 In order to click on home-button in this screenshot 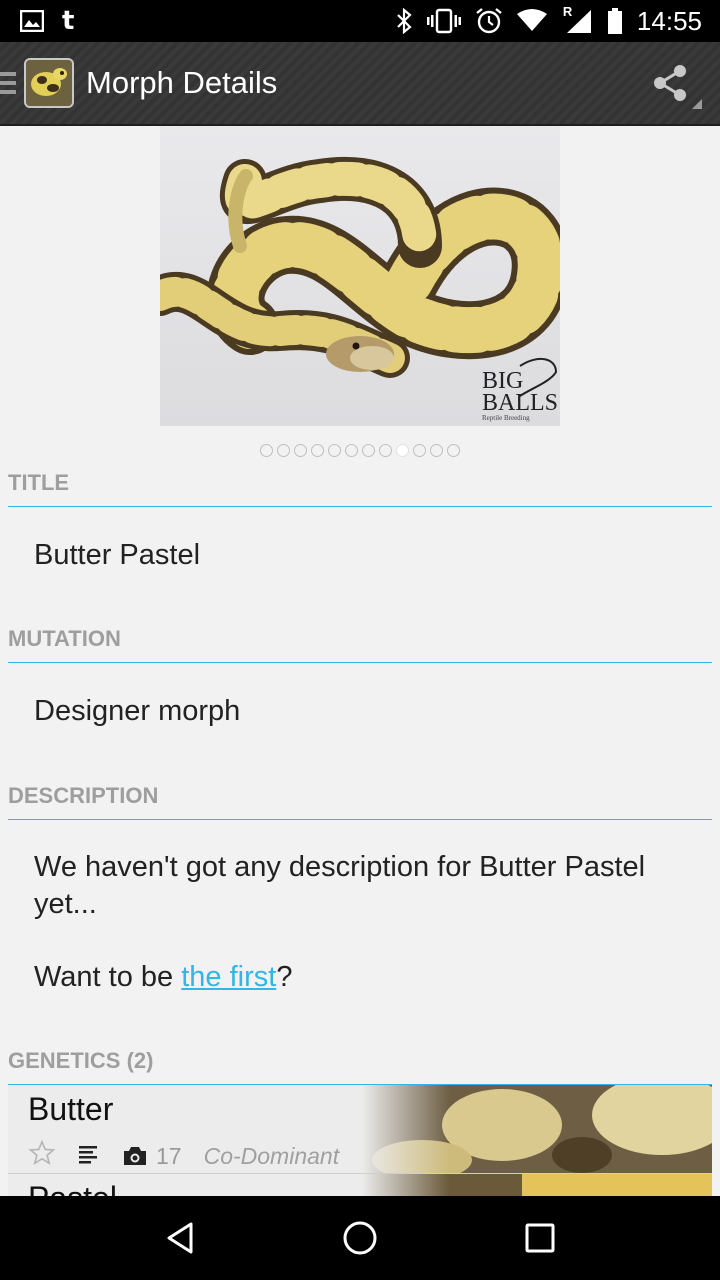, I will do `click(360, 1238)`.